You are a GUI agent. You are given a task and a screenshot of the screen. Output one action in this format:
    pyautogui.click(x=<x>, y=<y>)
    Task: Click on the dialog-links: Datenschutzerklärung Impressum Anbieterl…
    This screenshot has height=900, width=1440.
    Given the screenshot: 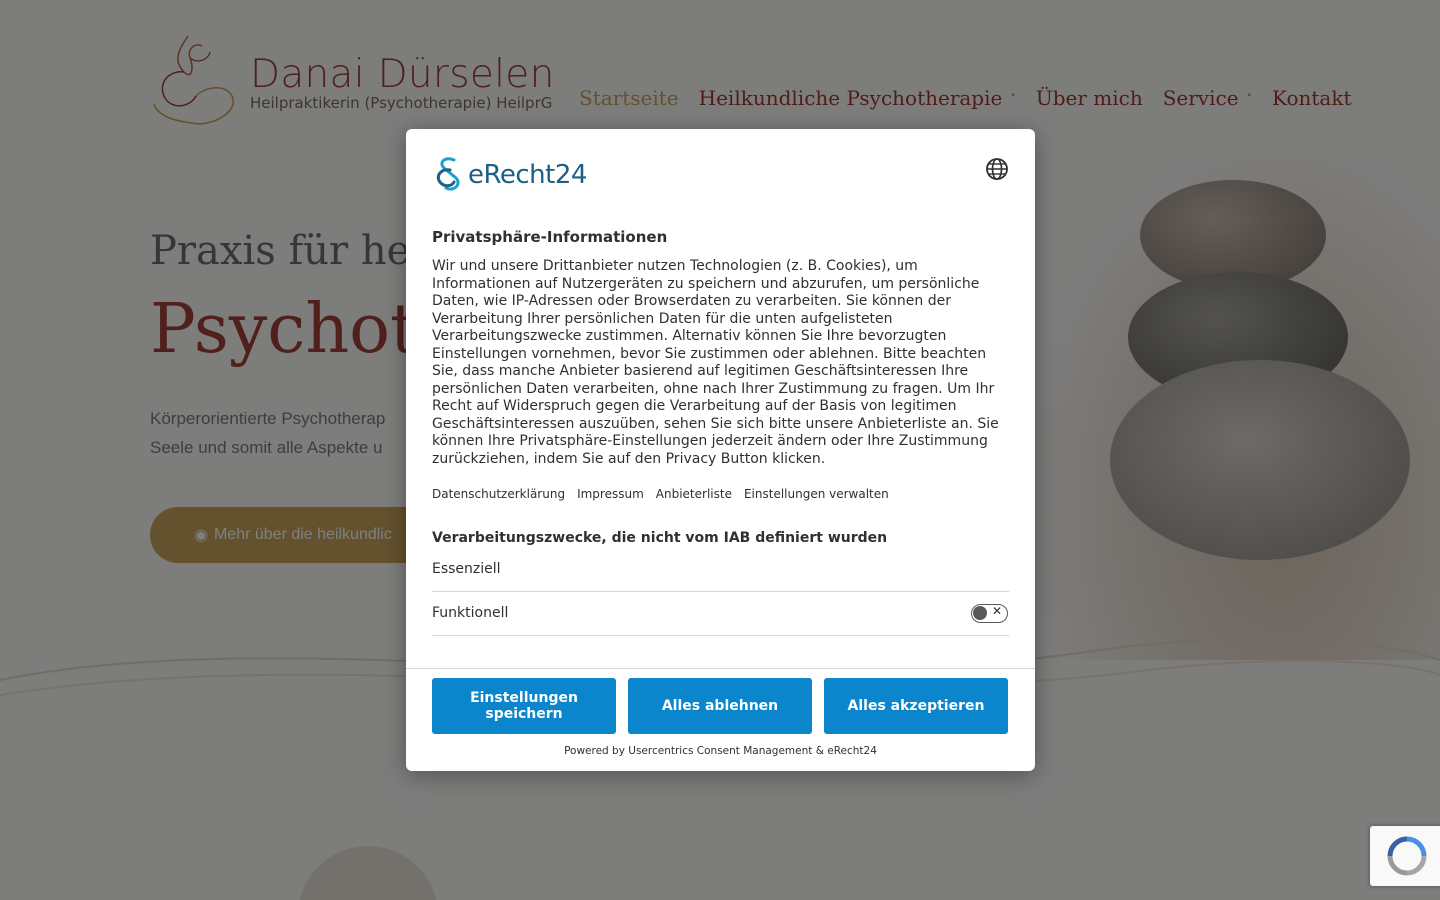 What is the action you would take?
    pyautogui.click(x=660, y=494)
    